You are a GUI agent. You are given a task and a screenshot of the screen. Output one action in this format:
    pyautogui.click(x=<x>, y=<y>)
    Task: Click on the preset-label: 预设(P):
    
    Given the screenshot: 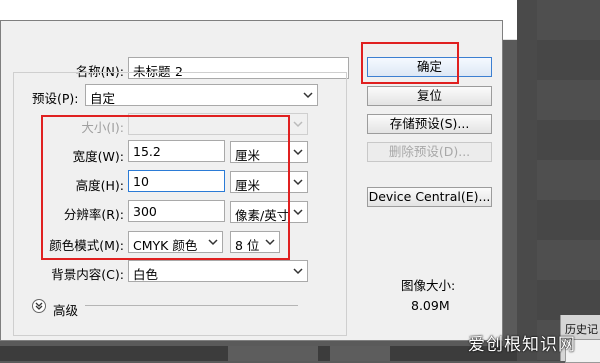 What is the action you would take?
    pyautogui.click(x=55, y=97)
    